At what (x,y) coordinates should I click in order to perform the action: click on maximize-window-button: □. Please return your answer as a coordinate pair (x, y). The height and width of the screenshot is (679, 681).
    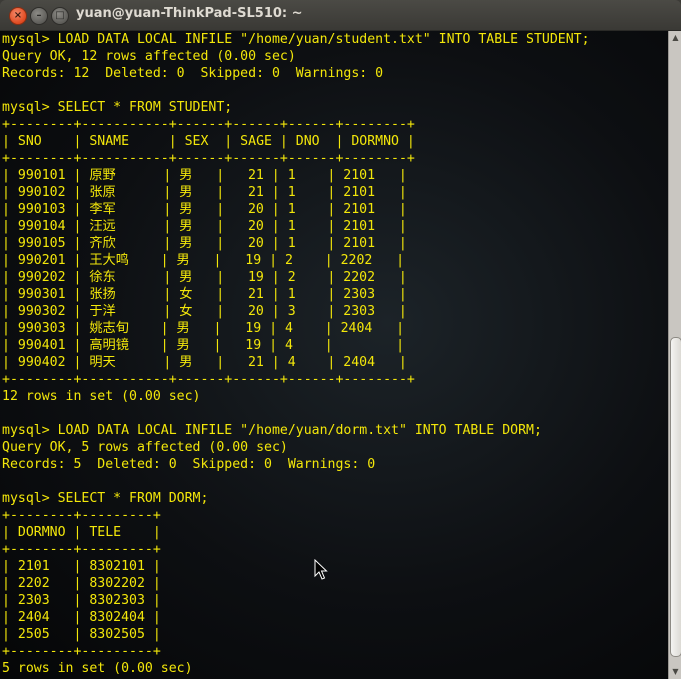
    Looking at the image, I should click on (60, 16).